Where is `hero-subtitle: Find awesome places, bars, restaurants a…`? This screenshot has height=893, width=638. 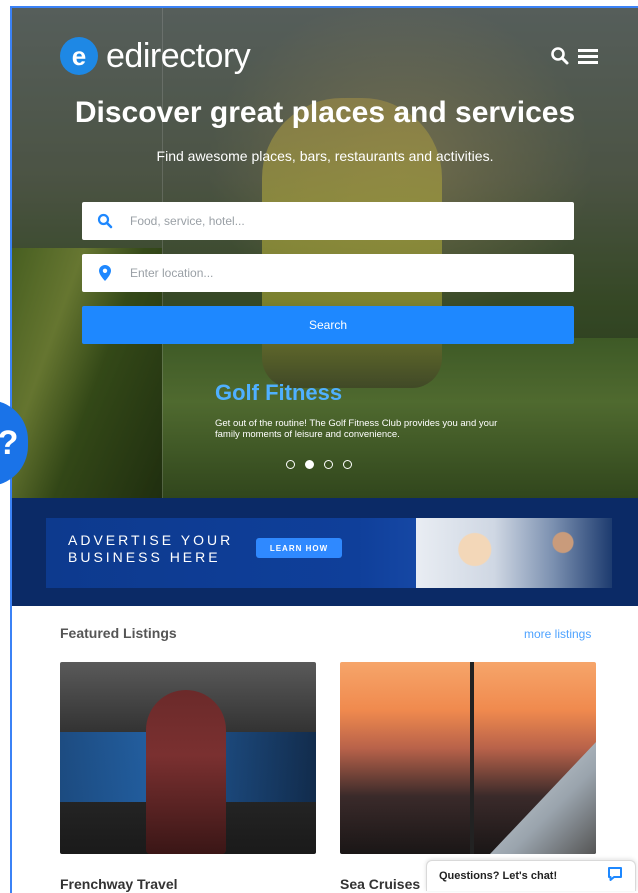
hero-subtitle: Find awesome places, bars, restaurants a… is located at coordinates (325, 156).